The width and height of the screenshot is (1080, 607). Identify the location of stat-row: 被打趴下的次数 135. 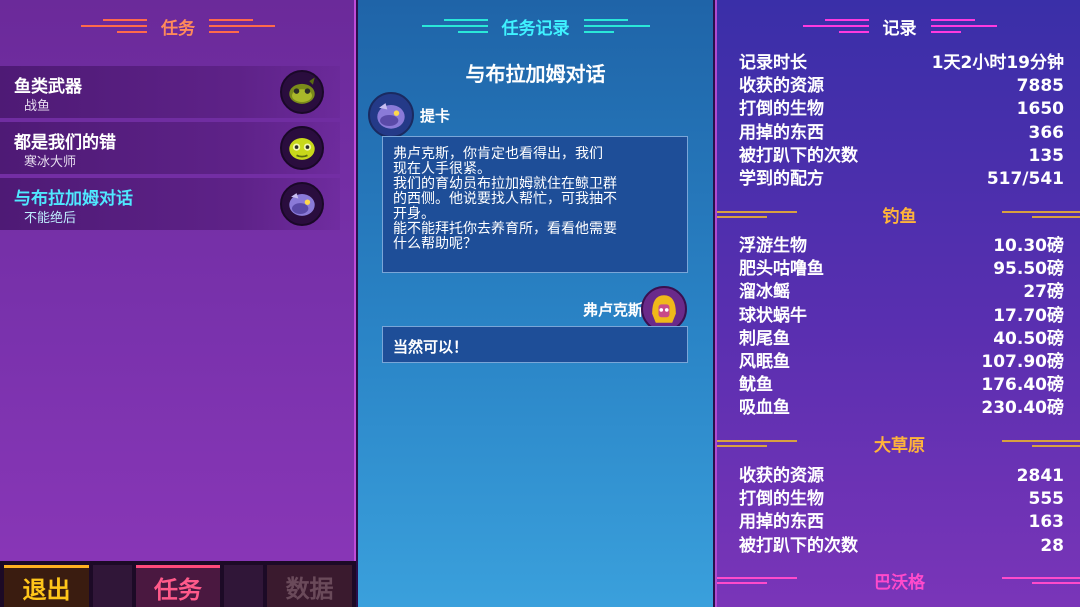
(901, 156).